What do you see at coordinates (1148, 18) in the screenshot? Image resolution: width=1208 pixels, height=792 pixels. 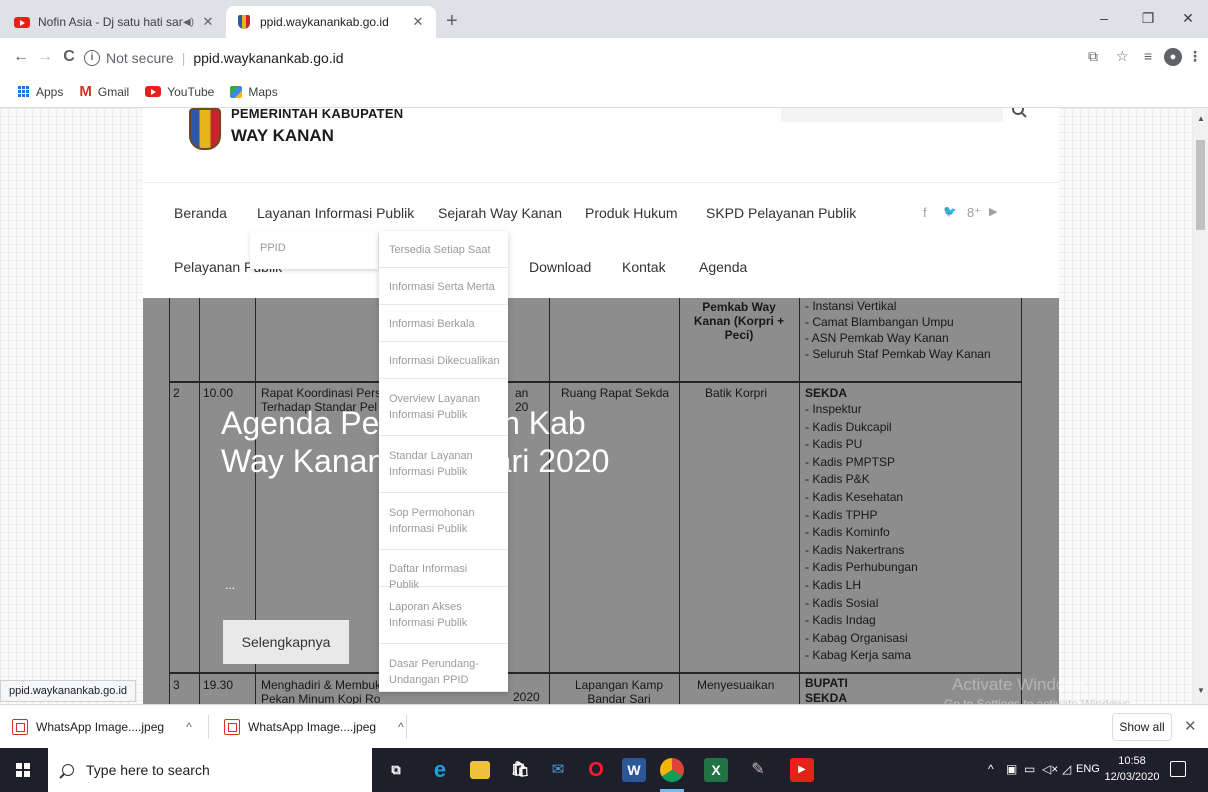 I see `maximize-button: ❐` at bounding box center [1148, 18].